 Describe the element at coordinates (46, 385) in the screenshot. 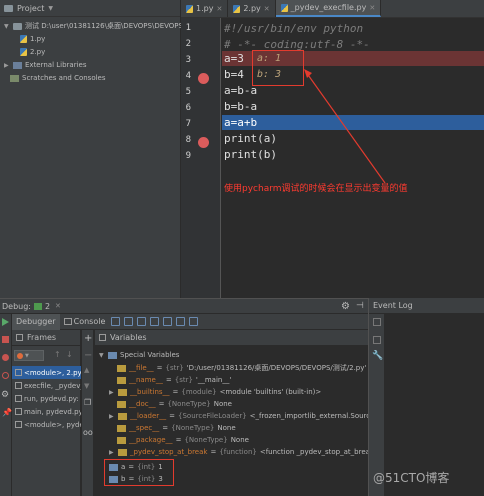

I see `frame-item: execfile, _pydev_` at that location.